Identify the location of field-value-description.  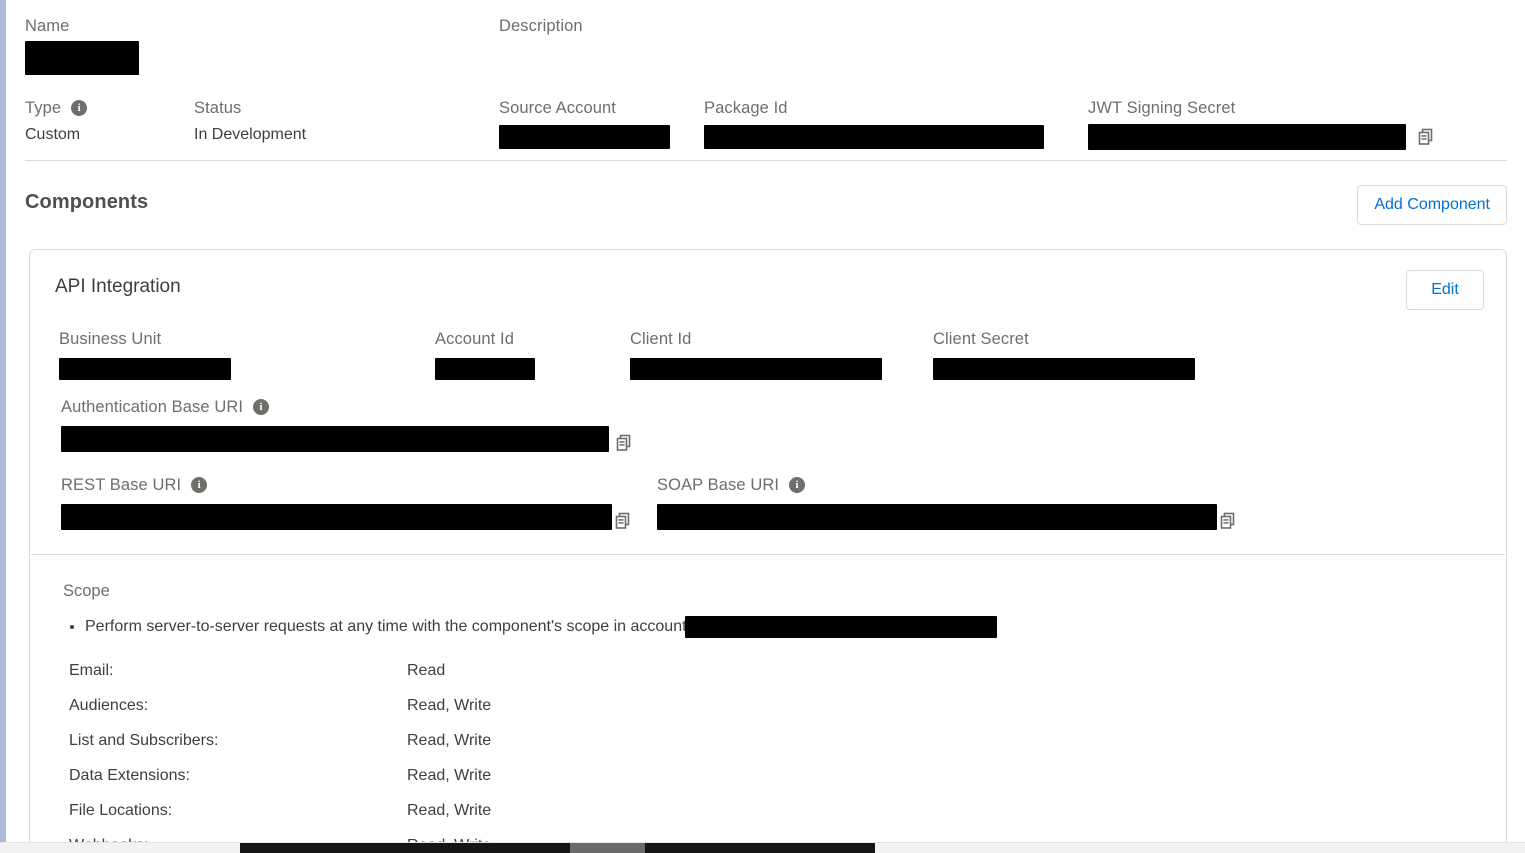
(541, 53).